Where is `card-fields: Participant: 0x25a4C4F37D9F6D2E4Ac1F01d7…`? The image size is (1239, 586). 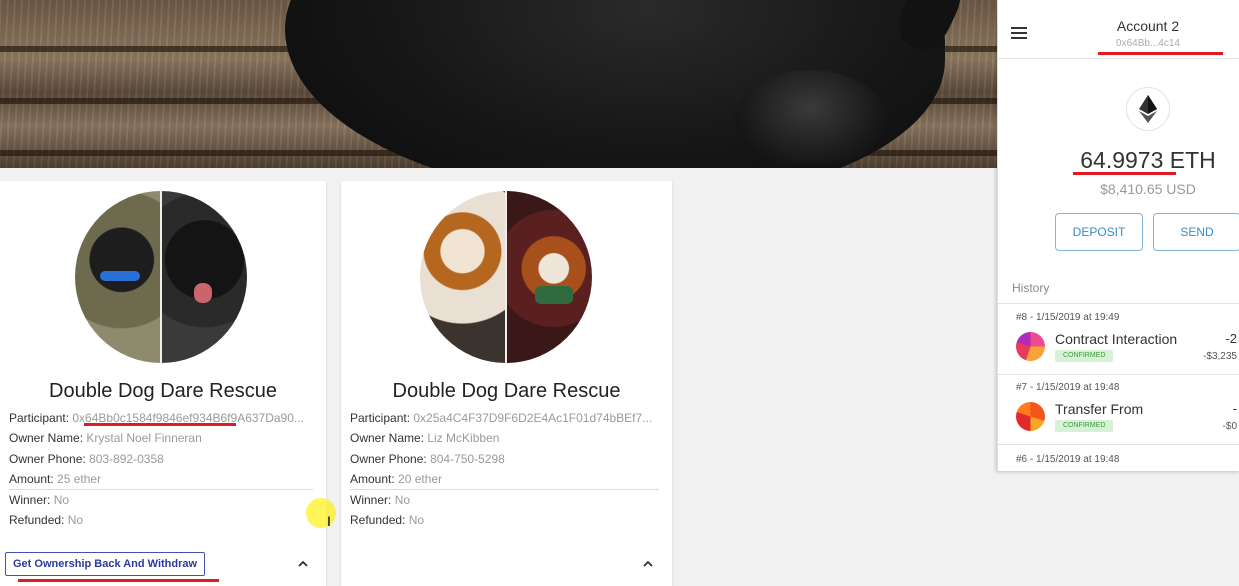 card-fields: Participant: 0x25a4C4F37D9F6D2E4Ac1F01d7… is located at coordinates (504, 469).